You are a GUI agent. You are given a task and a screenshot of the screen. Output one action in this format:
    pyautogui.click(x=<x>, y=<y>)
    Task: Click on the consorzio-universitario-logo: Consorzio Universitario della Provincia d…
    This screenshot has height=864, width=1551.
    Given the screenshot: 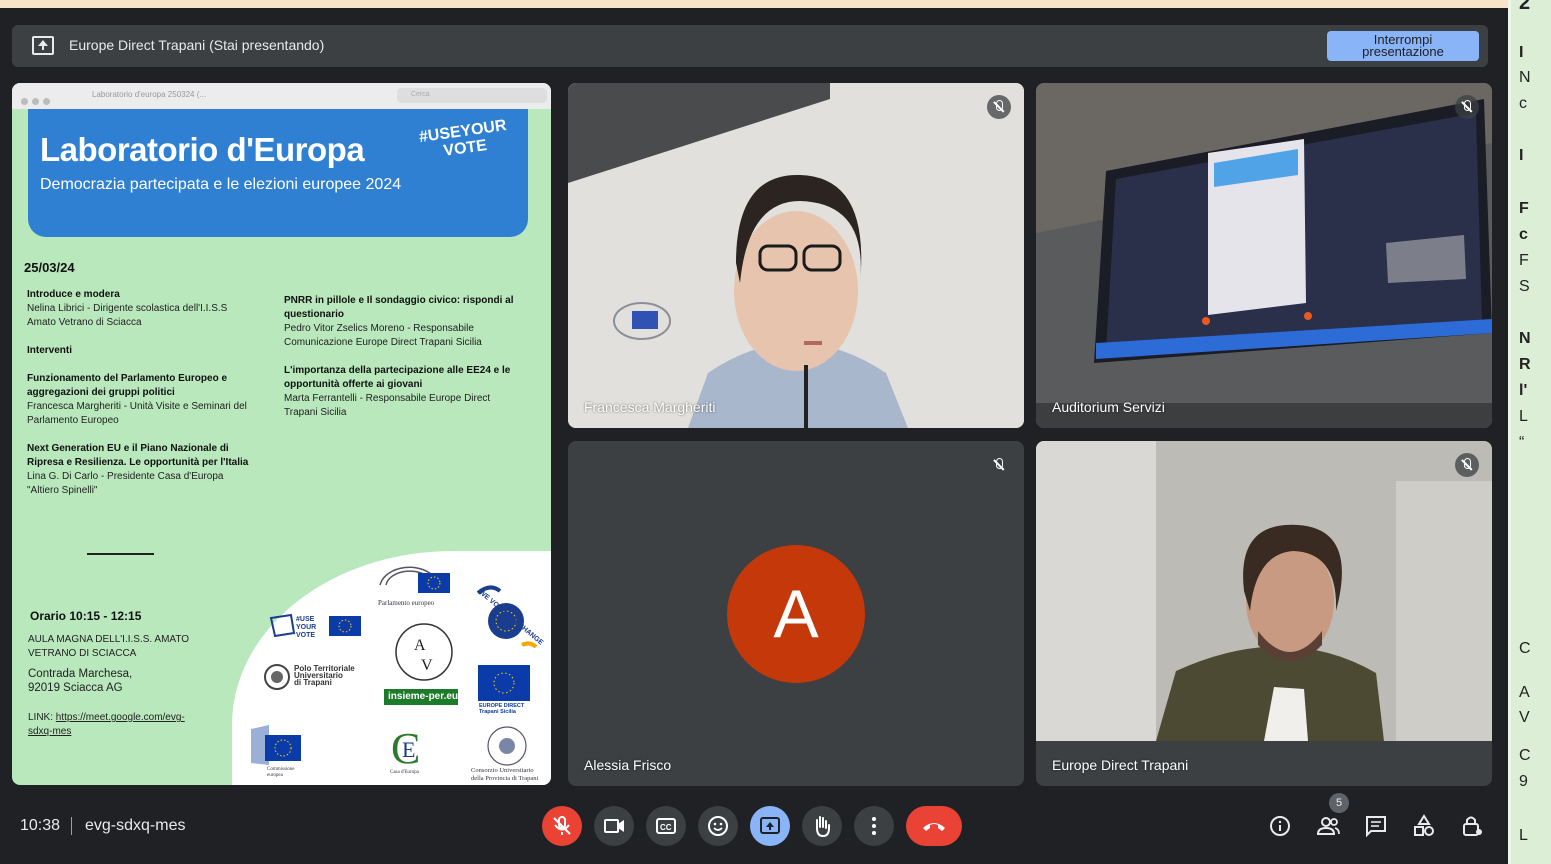 What is the action you would take?
    pyautogui.click(x=508, y=755)
    